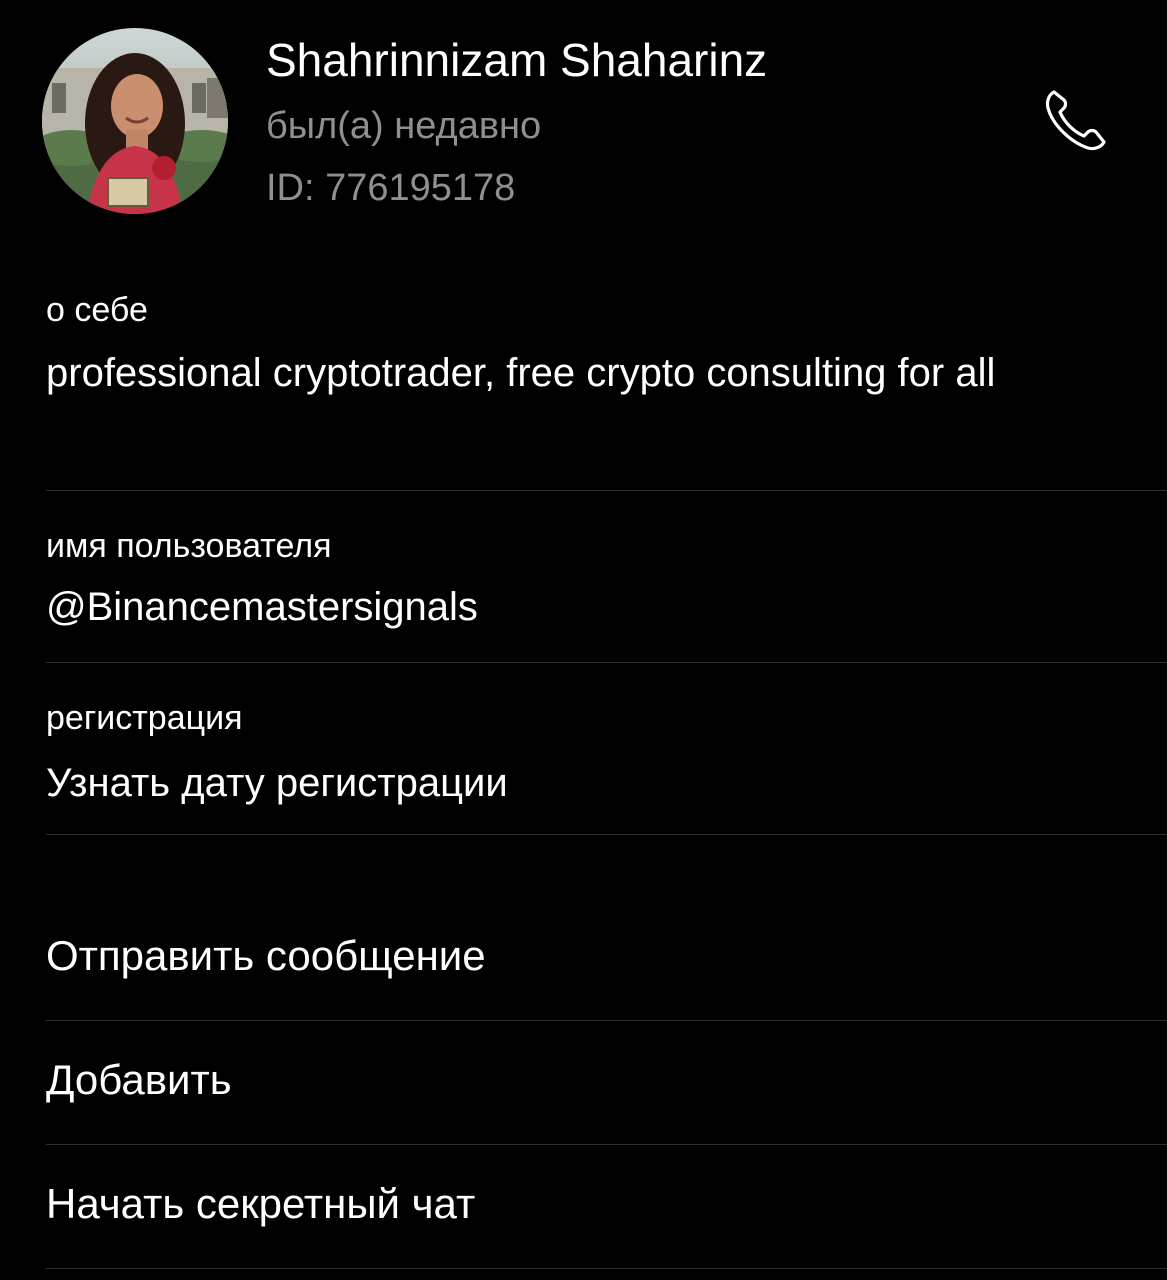 Image resolution: width=1167 pixels, height=1280 pixels. Describe the element at coordinates (189, 546) in the screenshot. I see `username-label: имя пользователя` at that location.